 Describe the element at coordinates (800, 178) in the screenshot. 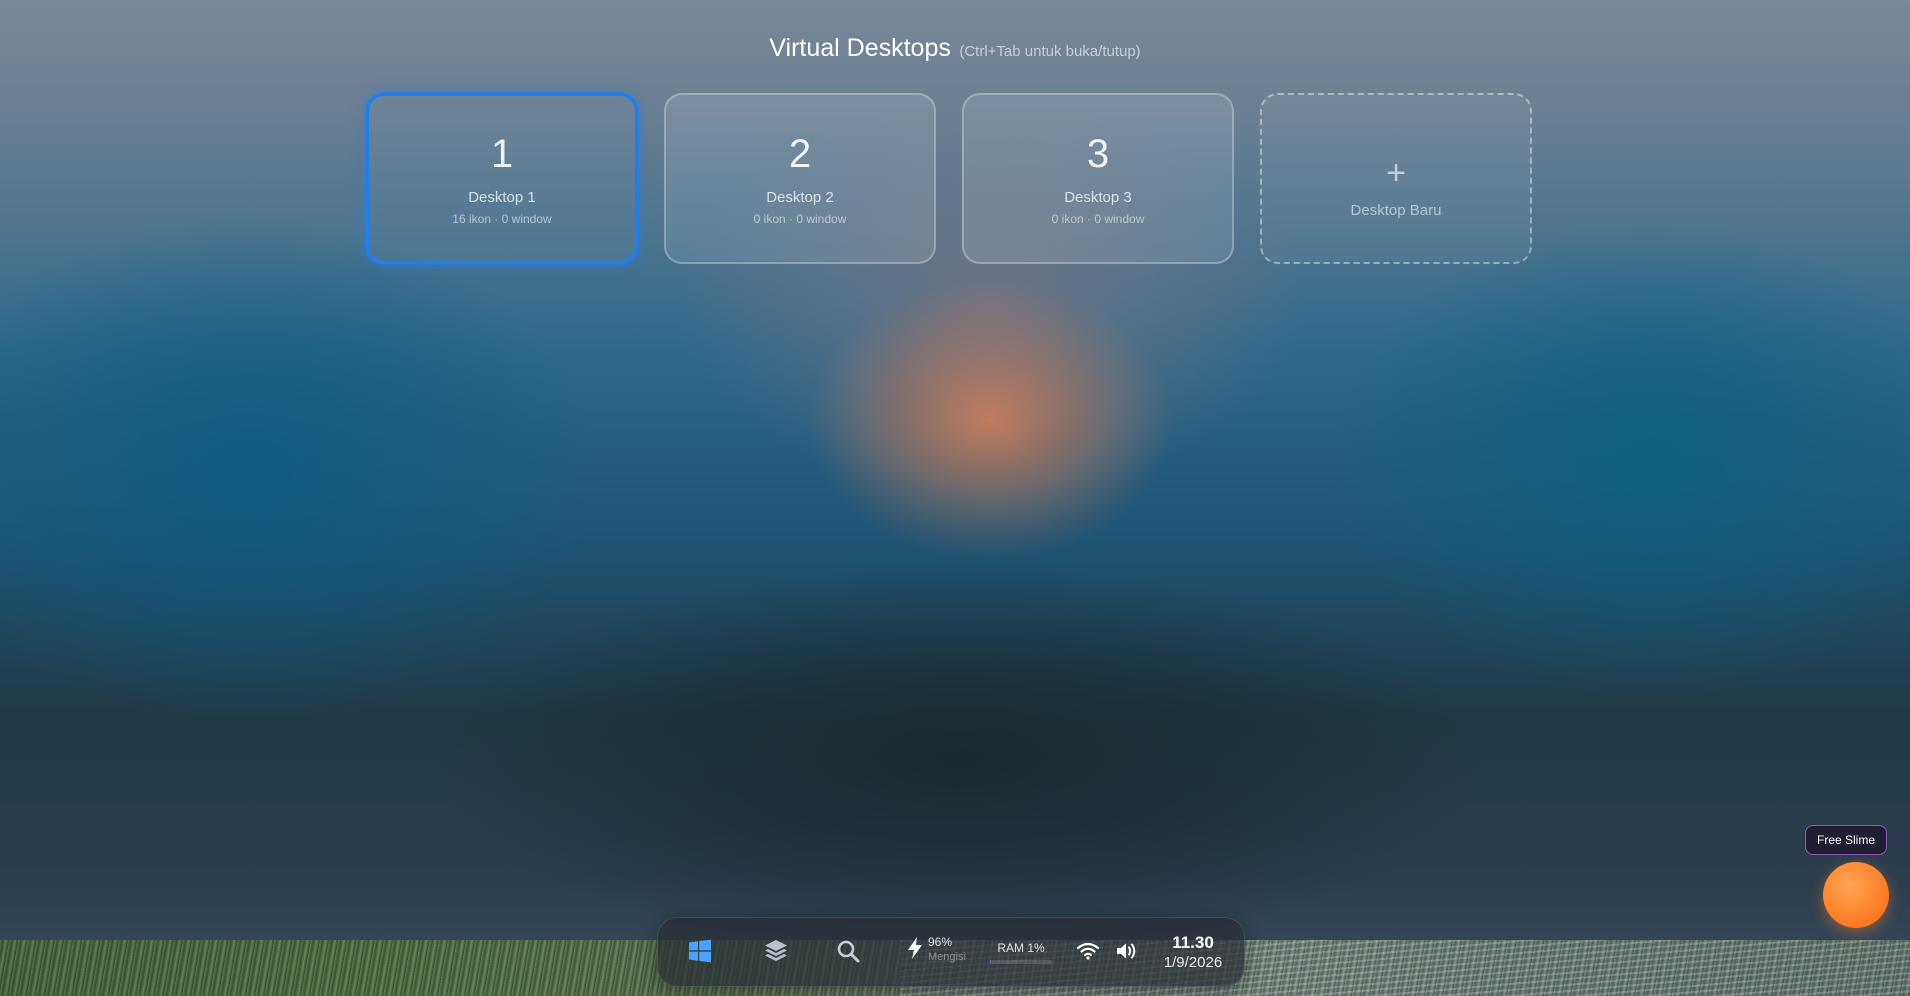

I see `desktop-card-2: 2 Desktop 2 0 ikon · 0 window` at that location.